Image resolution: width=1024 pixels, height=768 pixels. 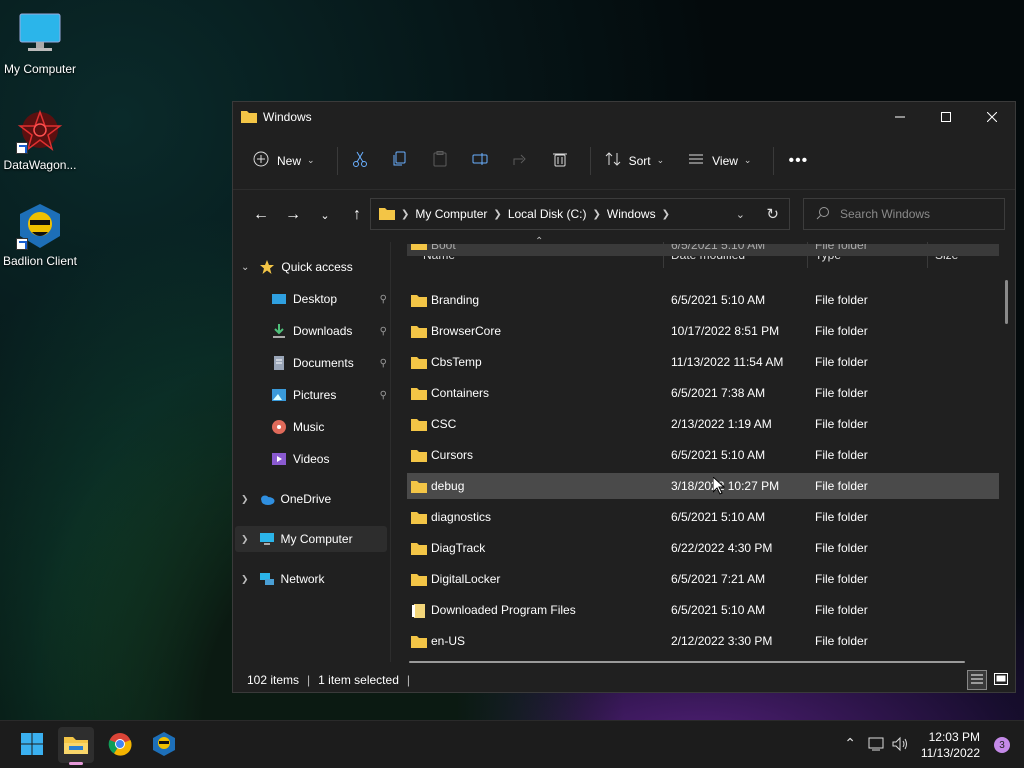 What do you see at coordinates (440, 161) in the screenshot?
I see `paste-button` at bounding box center [440, 161].